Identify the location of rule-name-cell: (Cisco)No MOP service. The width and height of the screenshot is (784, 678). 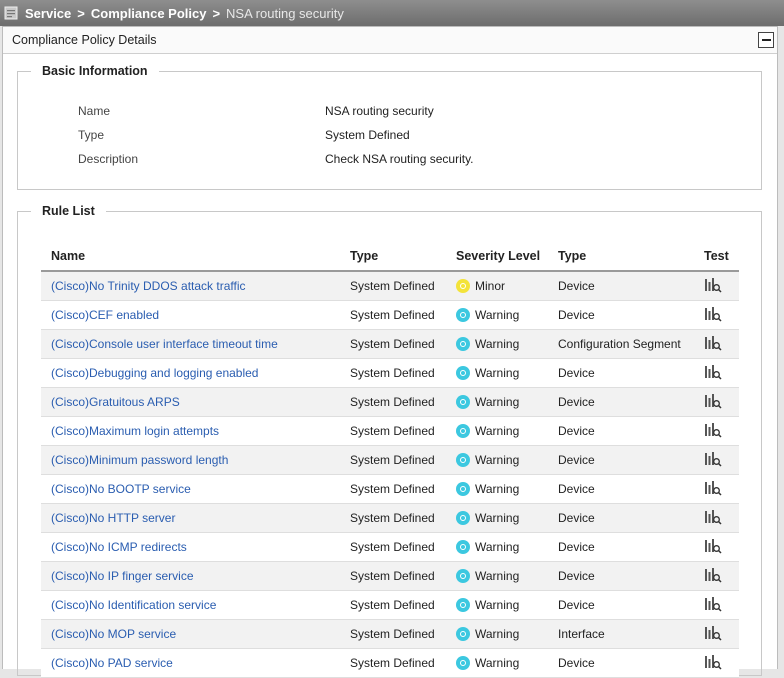
(190, 634).